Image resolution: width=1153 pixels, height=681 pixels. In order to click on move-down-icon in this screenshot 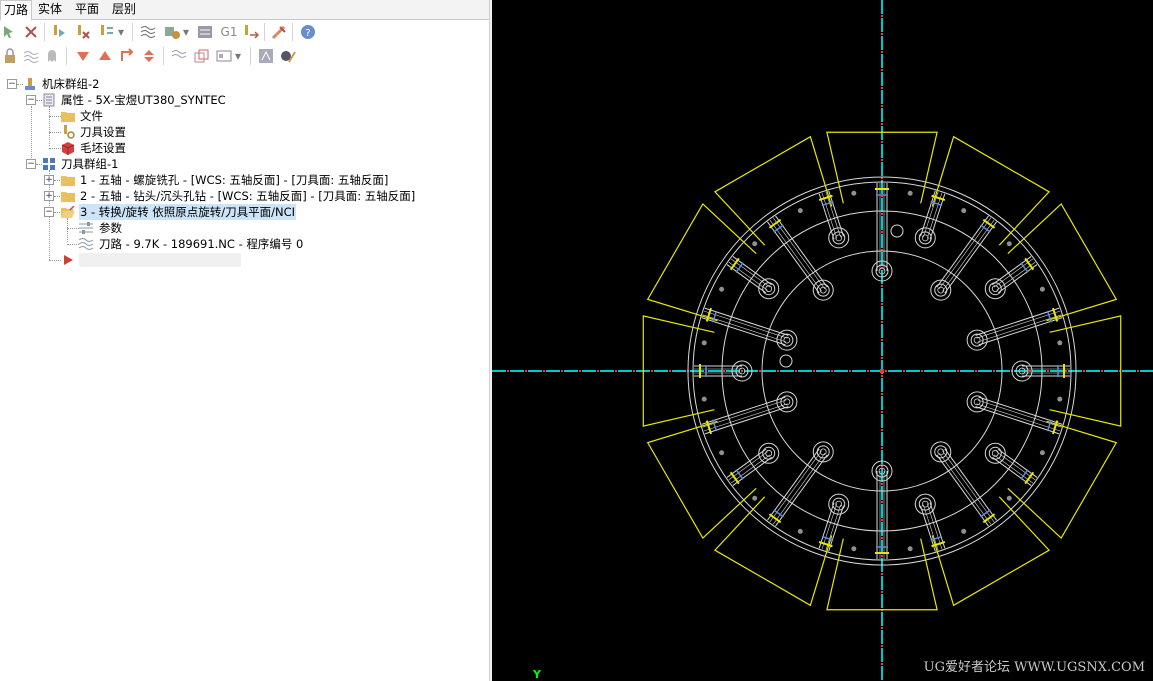, I will do `click(83, 56)`.